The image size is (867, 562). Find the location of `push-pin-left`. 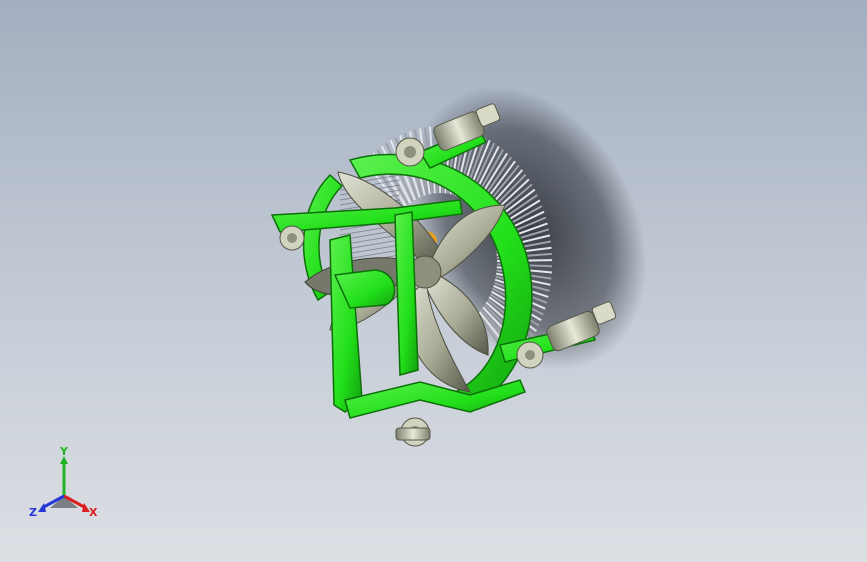

push-pin-left is located at coordinates (292, 238).